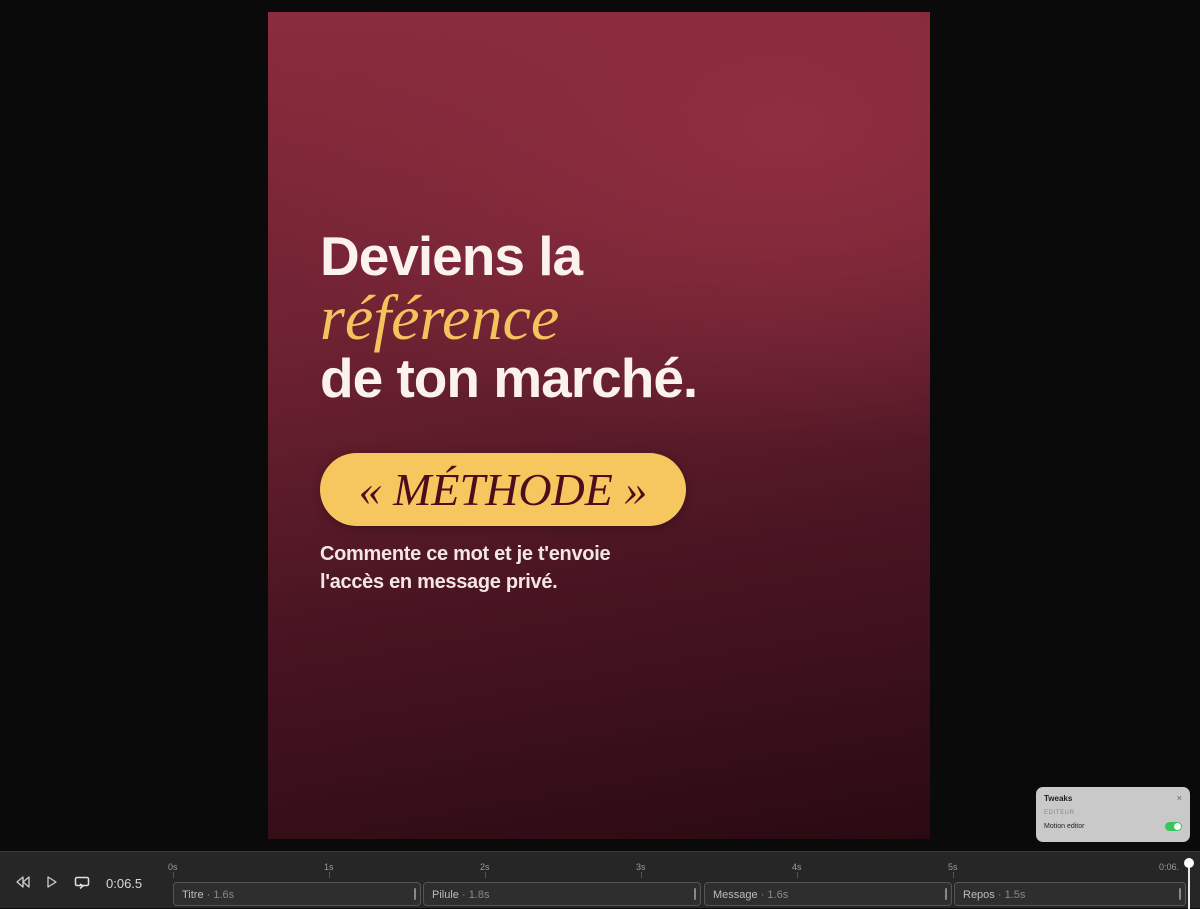  Describe the element at coordinates (953, 867) in the screenshot. I see `tick-label: 5s` at that location.